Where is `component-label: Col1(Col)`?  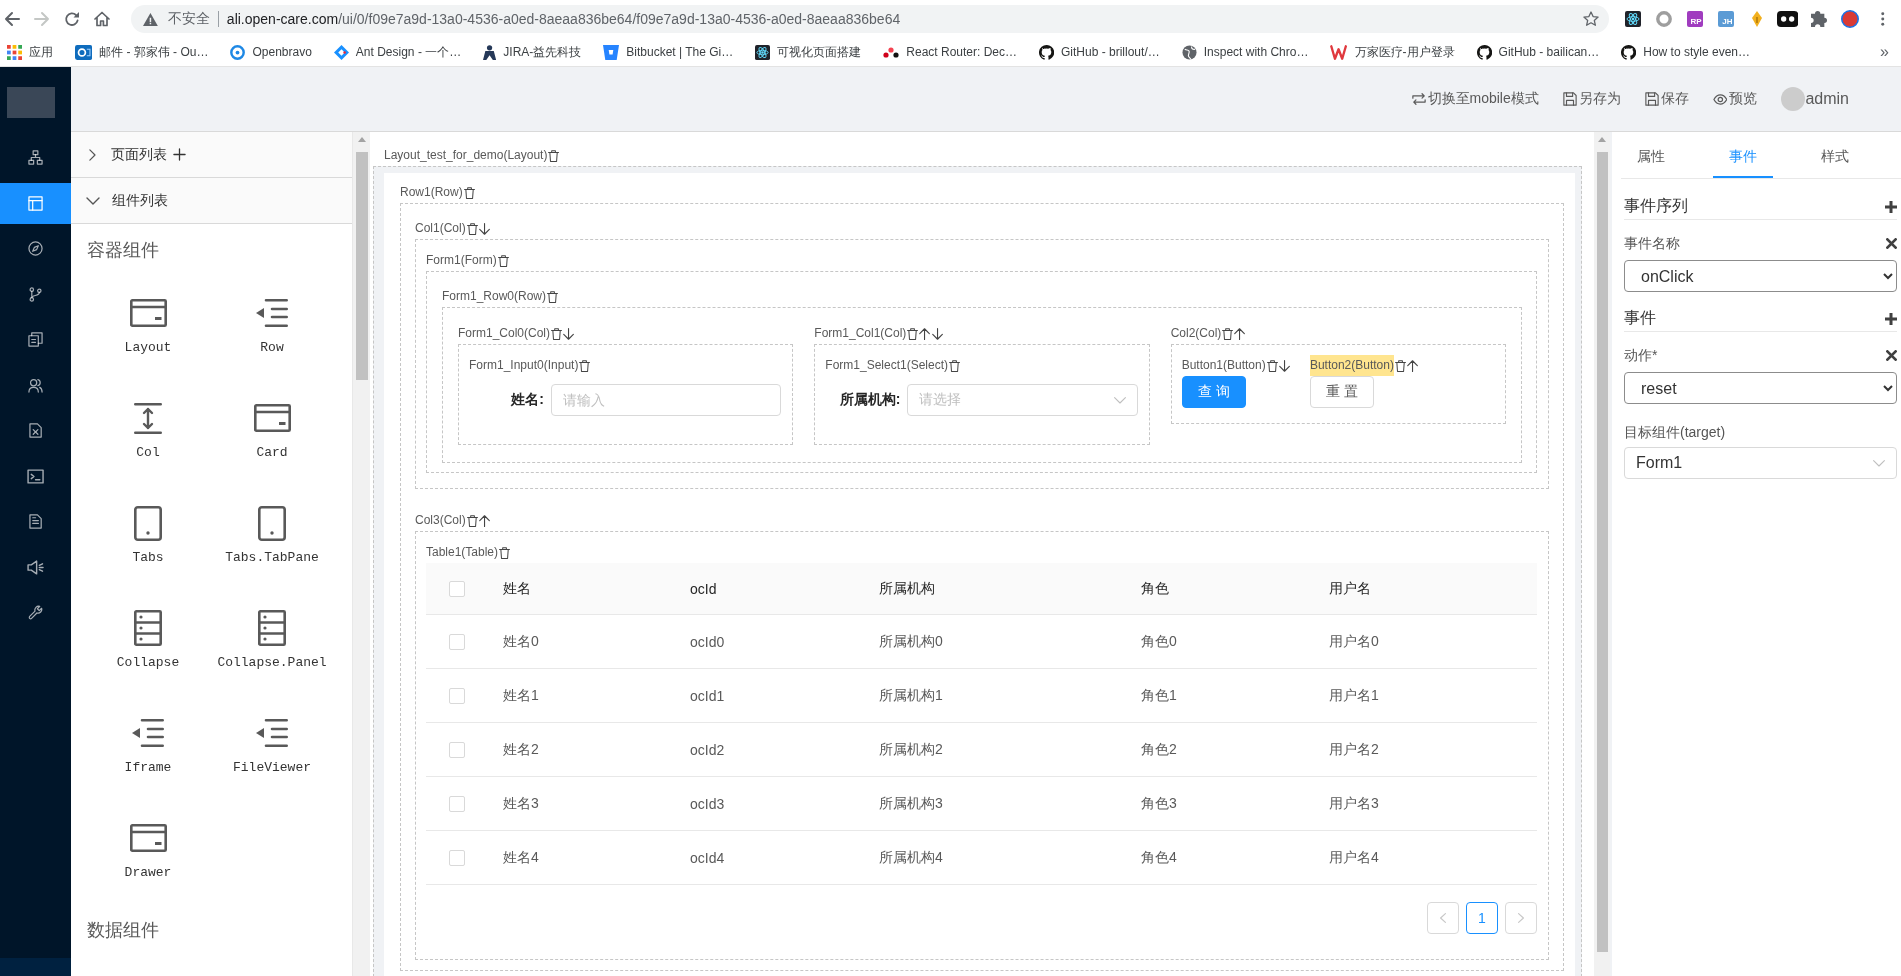 component-label: Col1(Col) is located at coordinates (440, 228).